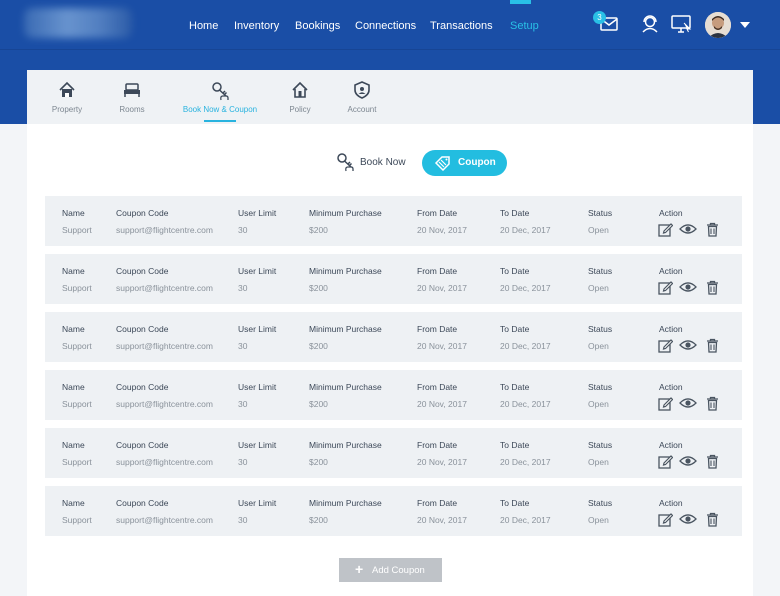 Image resolution: width=780 pixels, height=596 pixels. I want to click on tab-account-label: Account, so click(362, 109).